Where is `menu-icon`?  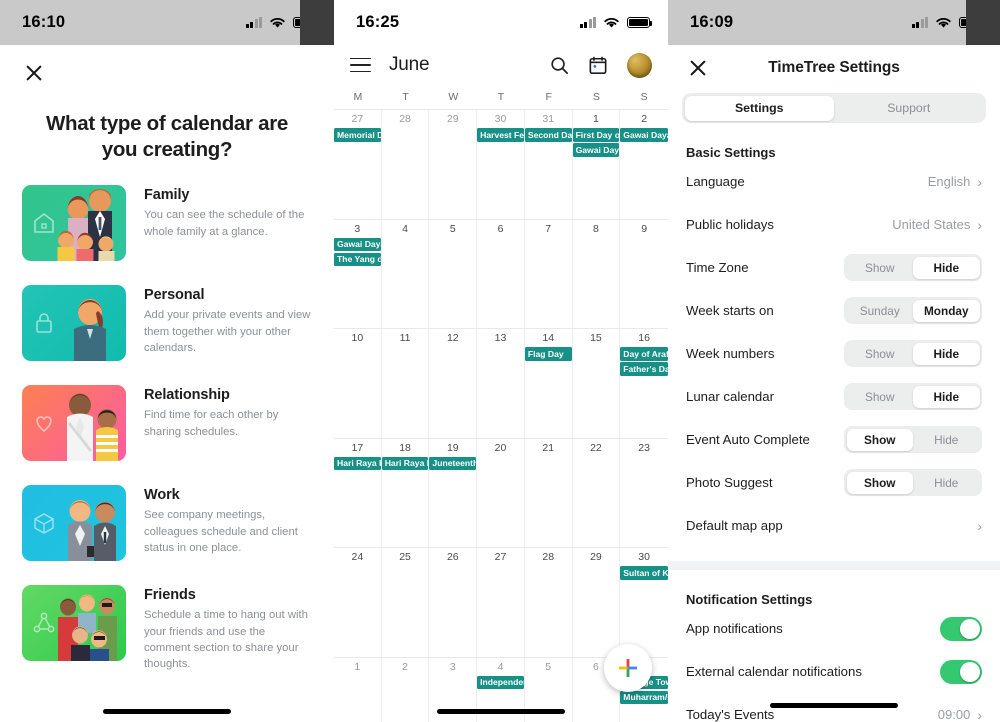 menu-icon is located at coordinates (360, 65).